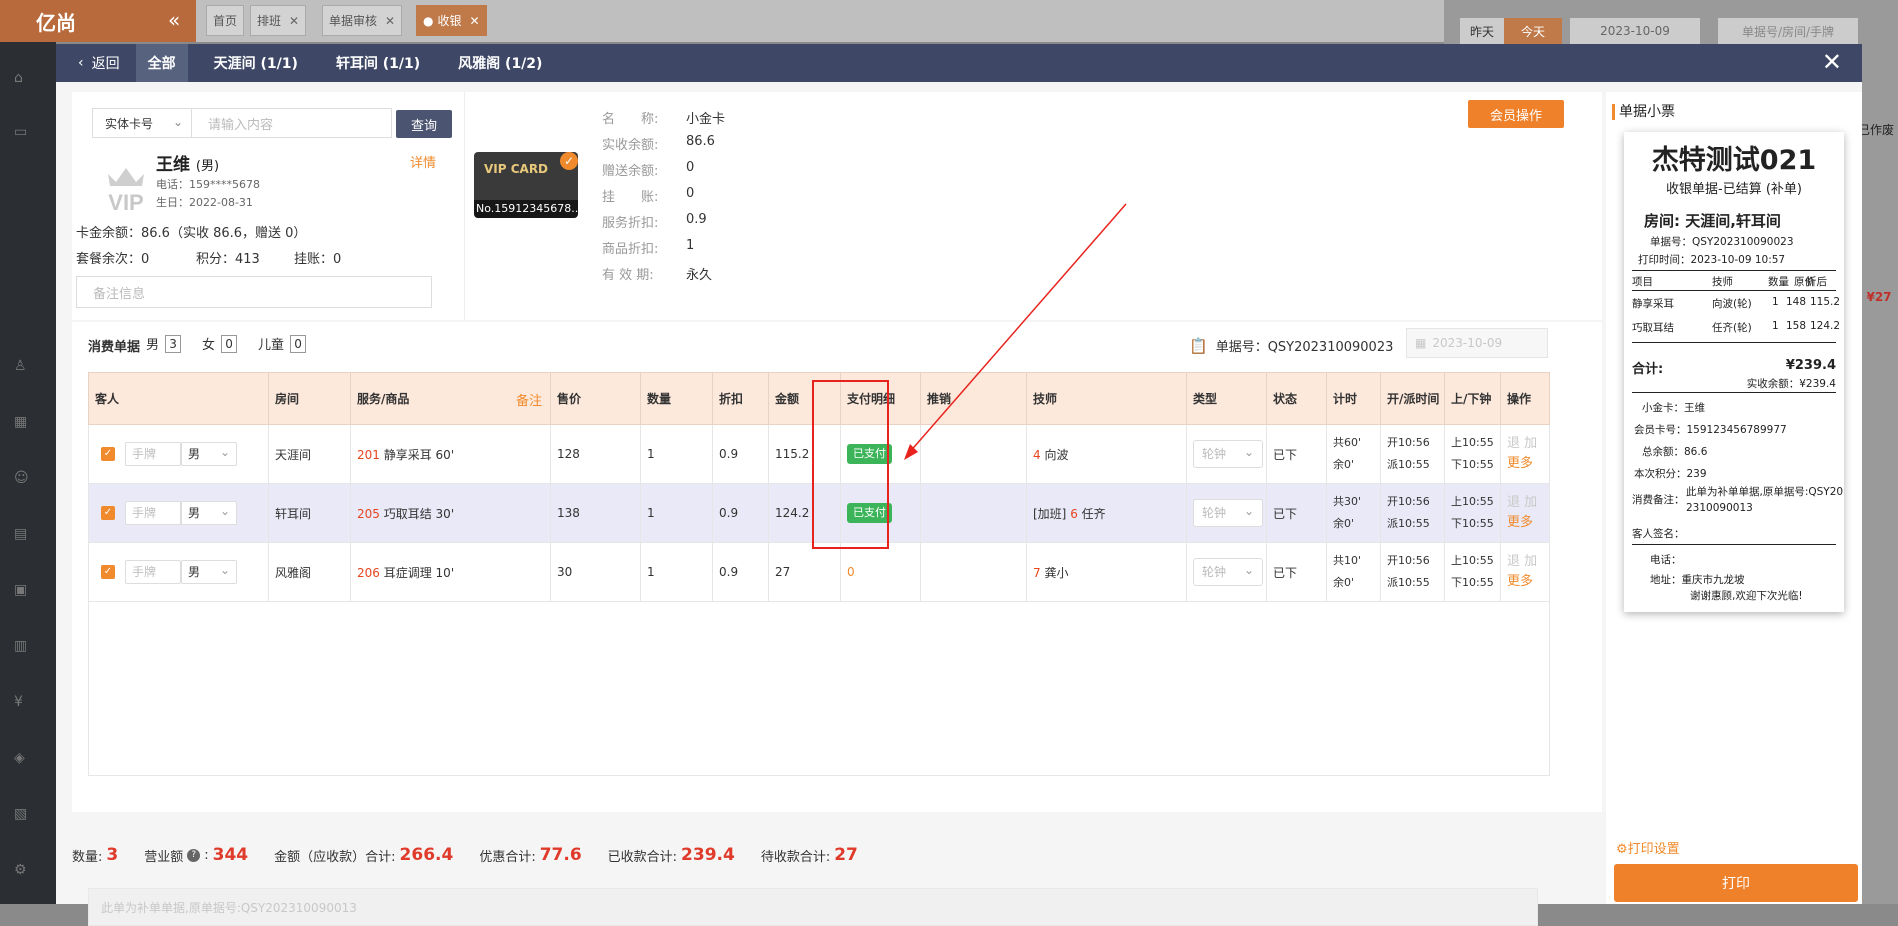 This screenshot has width=1898, height=926. What do you see at coordinates (706, 119) in the screenshot?
I see `field-value: 小金卡` at bounding box center [706, 119].